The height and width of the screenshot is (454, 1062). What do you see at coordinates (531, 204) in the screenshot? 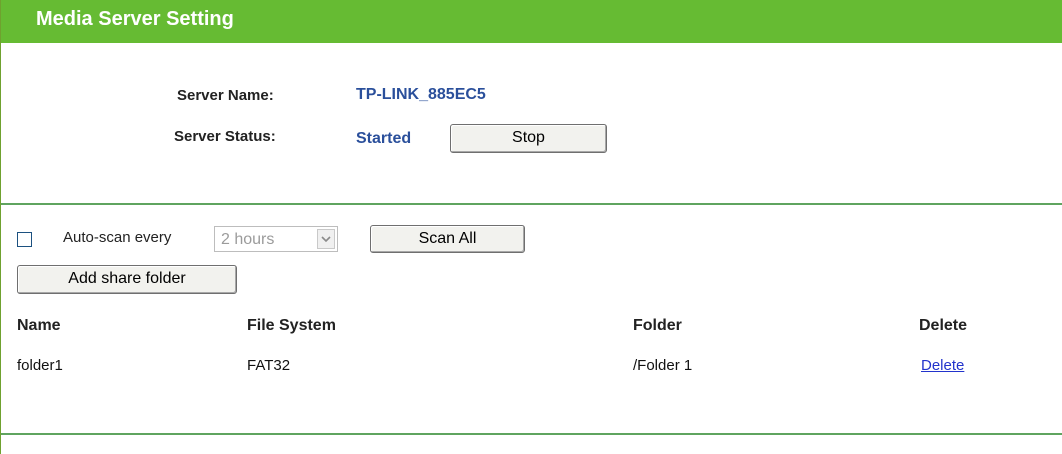
I see `section-divider` at bounding box center [531, 204].